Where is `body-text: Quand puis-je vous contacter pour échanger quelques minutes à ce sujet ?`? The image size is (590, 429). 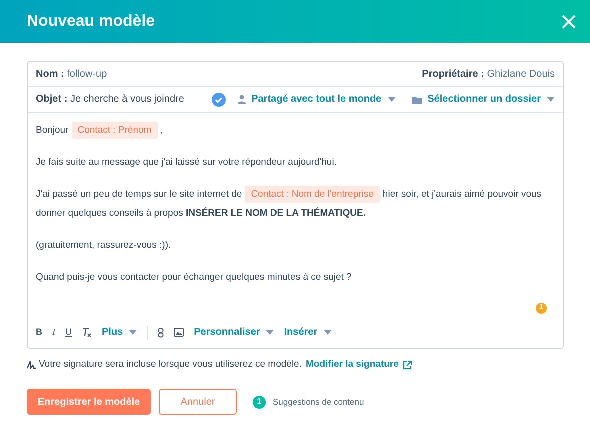
body-text: Quand puis-je vous contacter pour échanger quelques minutes à ce sujet ? is located at coordinates (194, 278).